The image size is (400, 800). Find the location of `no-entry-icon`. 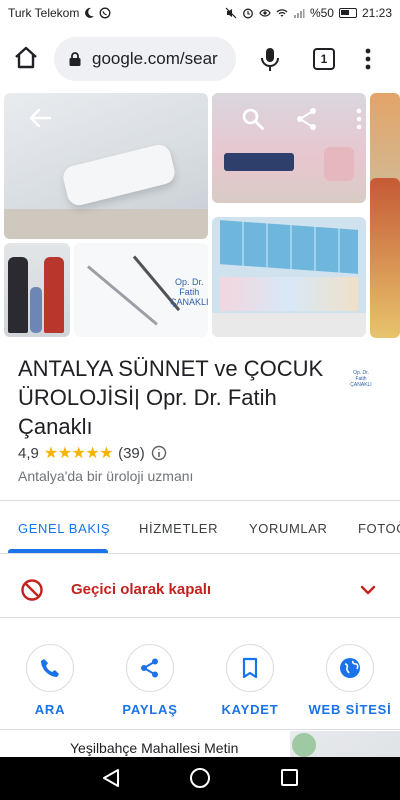

no-entry-icon is located at coordinates (32, 590).